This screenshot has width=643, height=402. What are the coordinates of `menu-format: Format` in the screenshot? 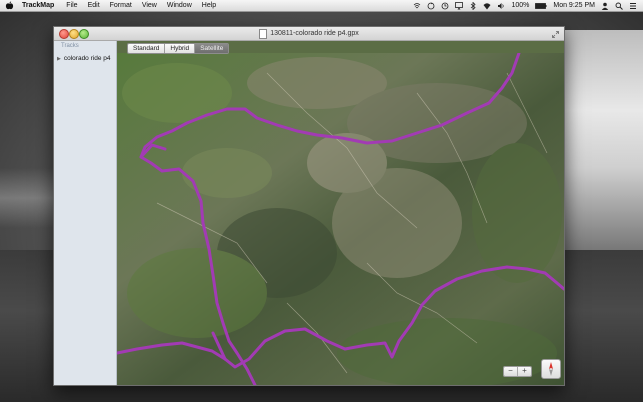 It's located at (121, 5).